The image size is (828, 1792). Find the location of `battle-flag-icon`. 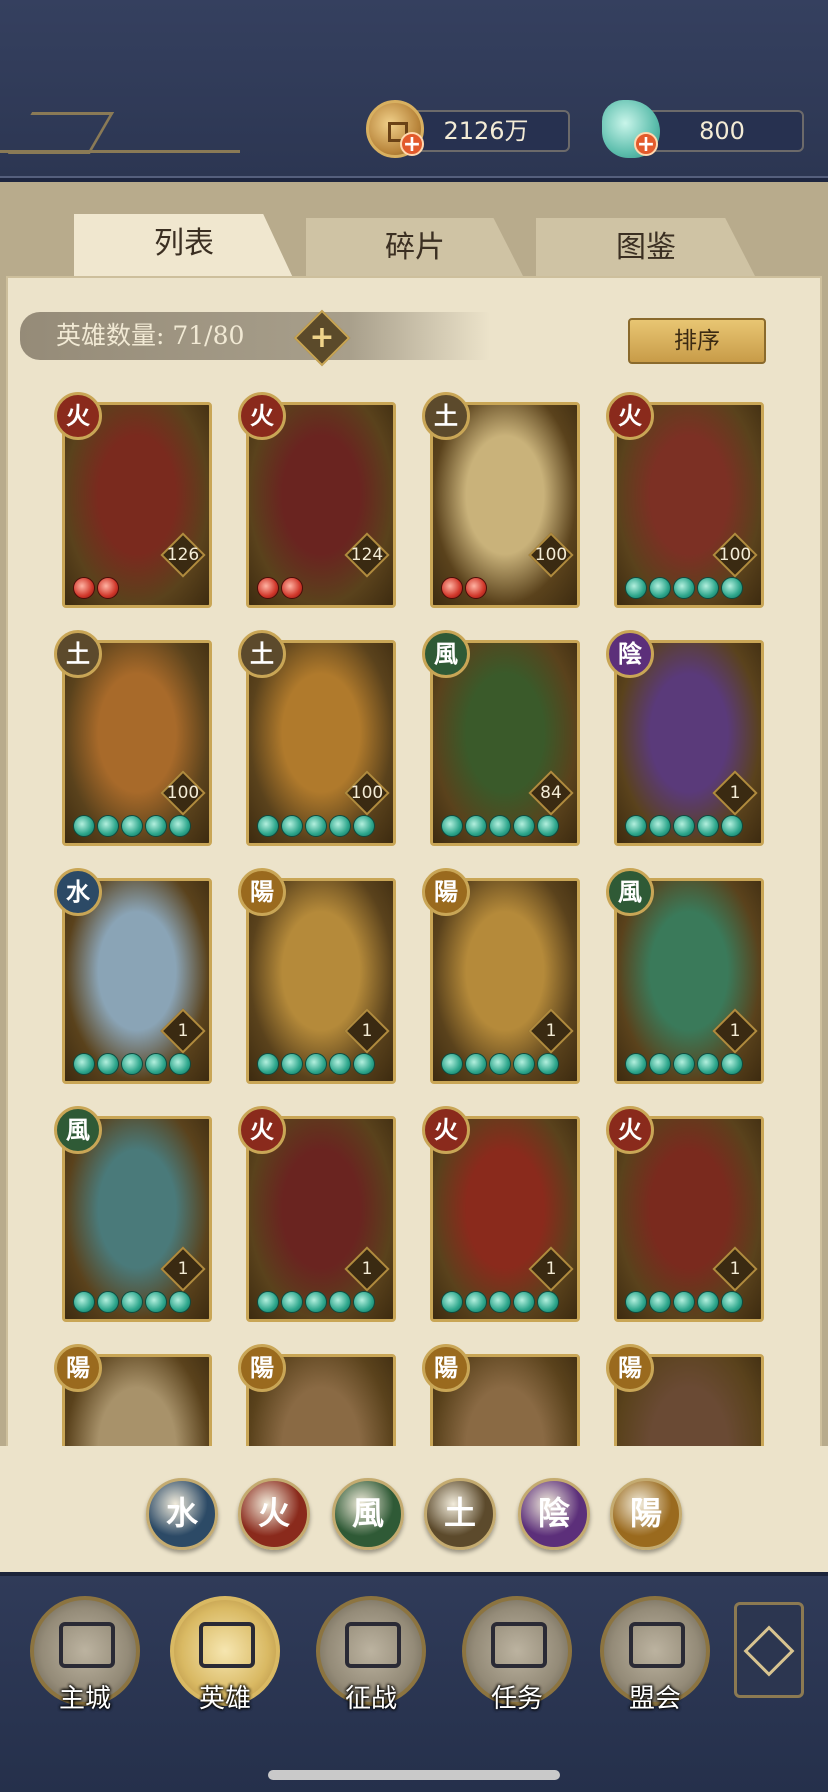

battle-flag-icon is located at coordinates (373, 1645).